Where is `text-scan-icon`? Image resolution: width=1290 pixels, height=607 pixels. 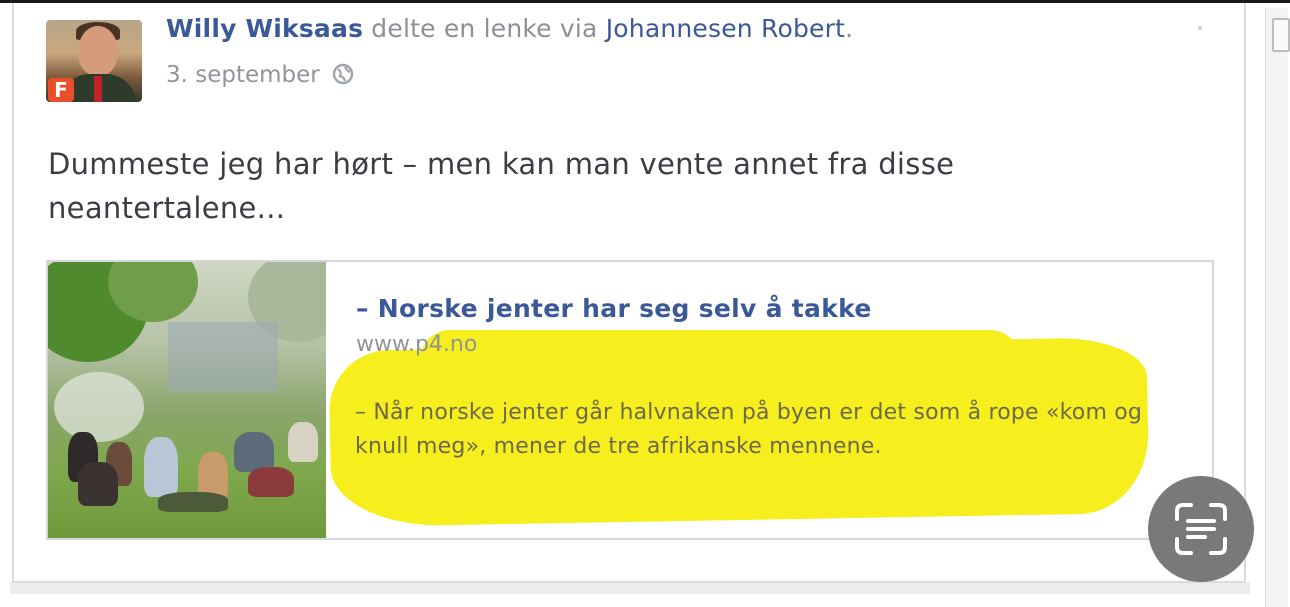 text-scan-icon is located at coordinates (1201, 529).